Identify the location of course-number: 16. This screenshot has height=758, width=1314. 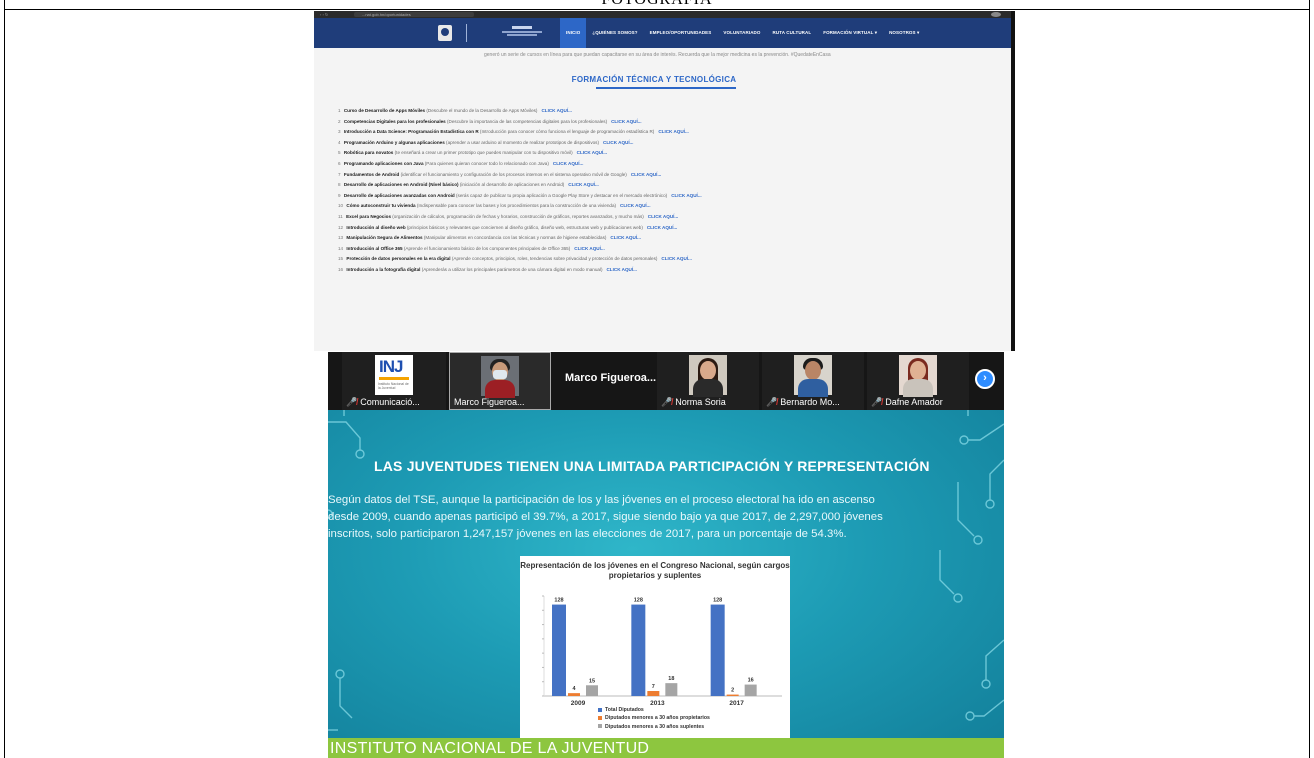
(341, 269).